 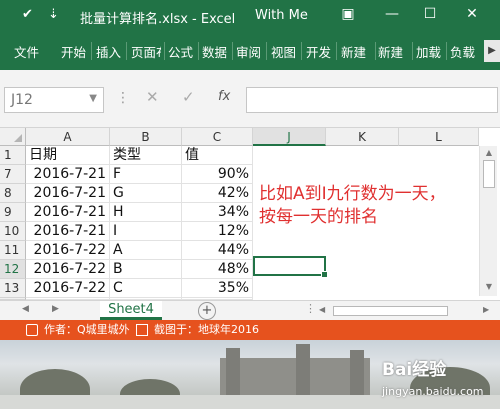 What do you see at coordinates (13, 288) in the screenshot?
I see `row-header: 13` at bounding box center [13, 288].